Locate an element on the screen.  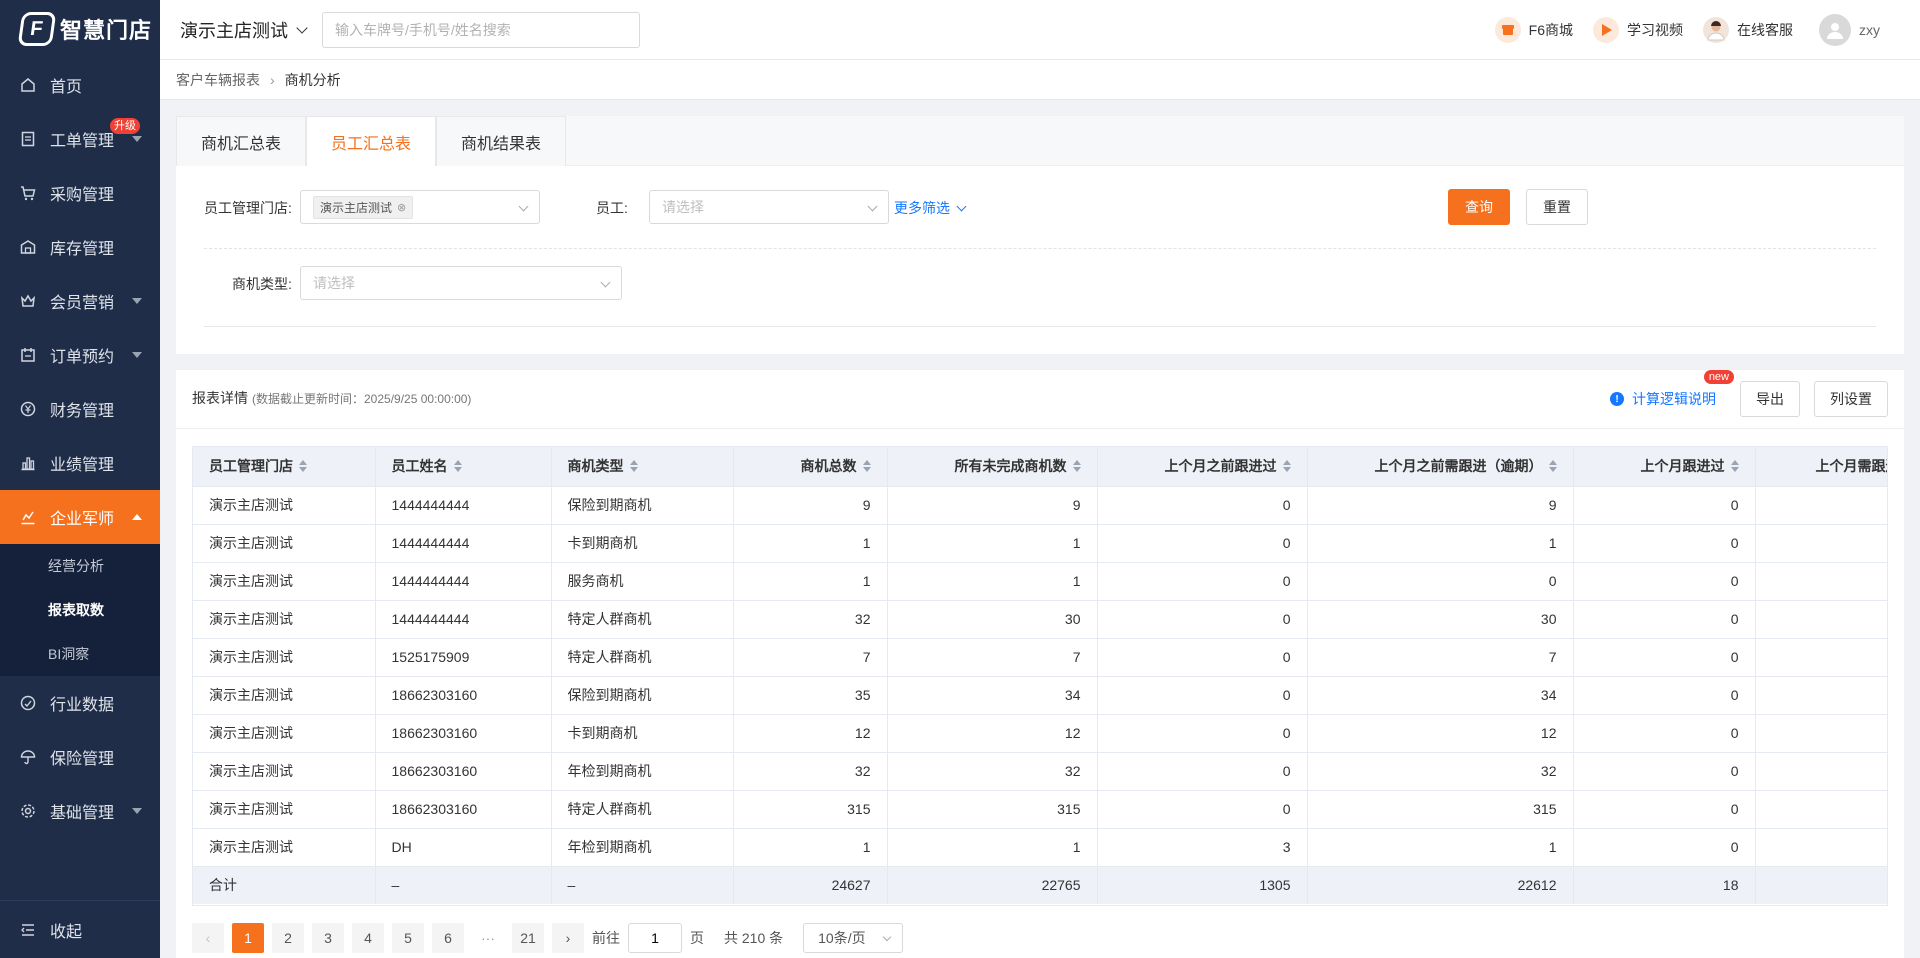
page-button: 21 is located at coordinates (528, 938).